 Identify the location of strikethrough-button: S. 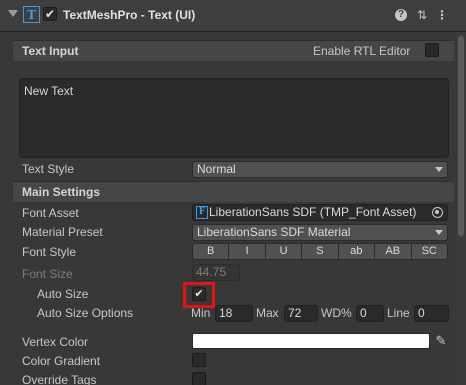
(319, 251).